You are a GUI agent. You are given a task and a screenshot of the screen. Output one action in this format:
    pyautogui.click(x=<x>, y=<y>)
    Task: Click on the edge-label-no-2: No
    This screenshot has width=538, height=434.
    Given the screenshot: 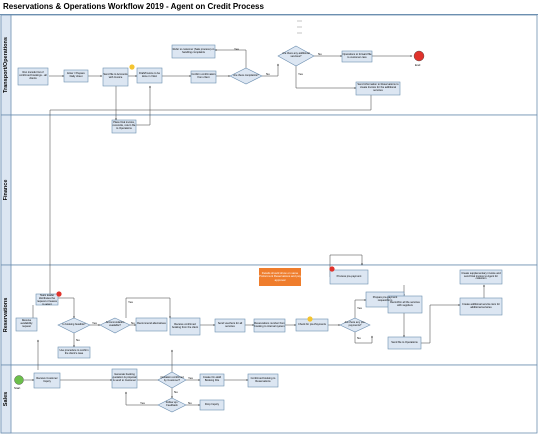 What is the action you would take?
    pyautogui.click(x=320, y=54)
    